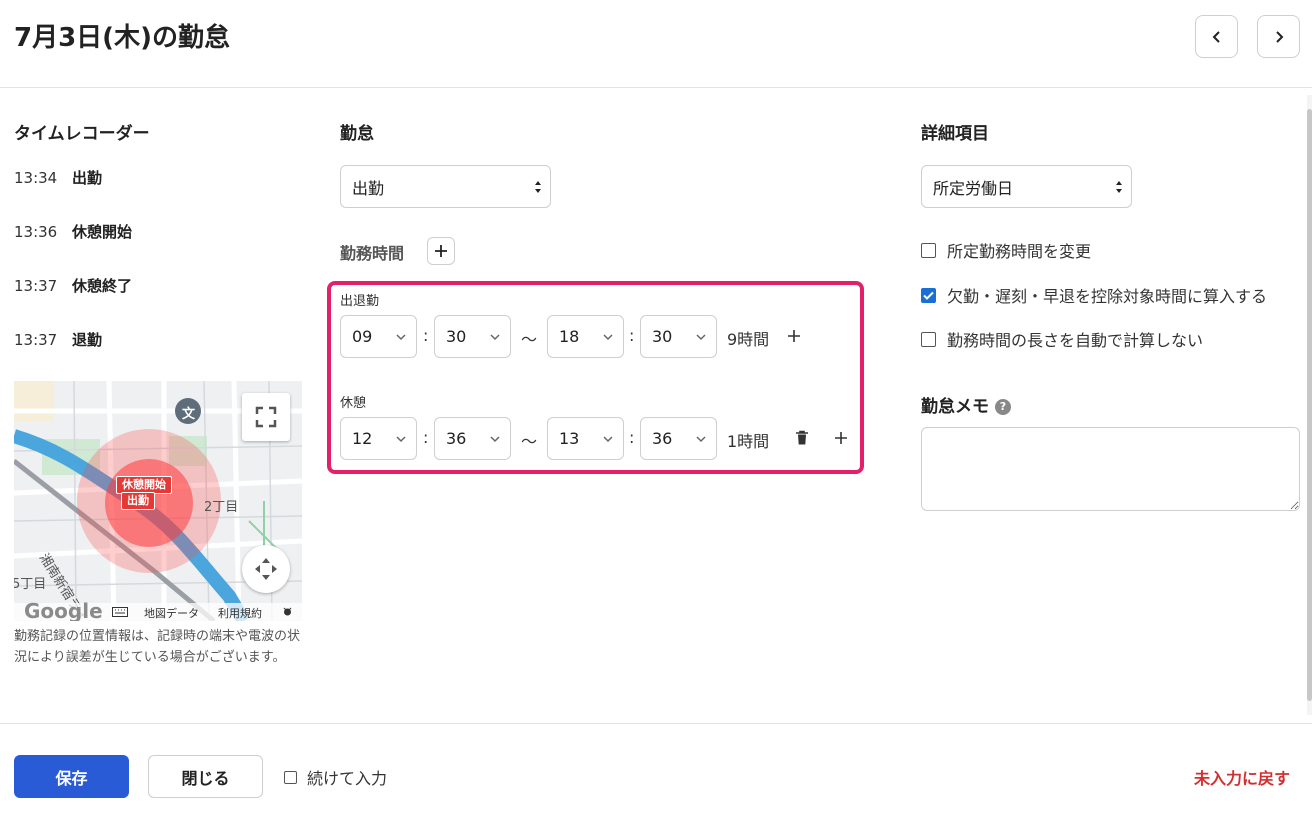  I want to click on shift-end-min-select: 30, so click(678, 336).